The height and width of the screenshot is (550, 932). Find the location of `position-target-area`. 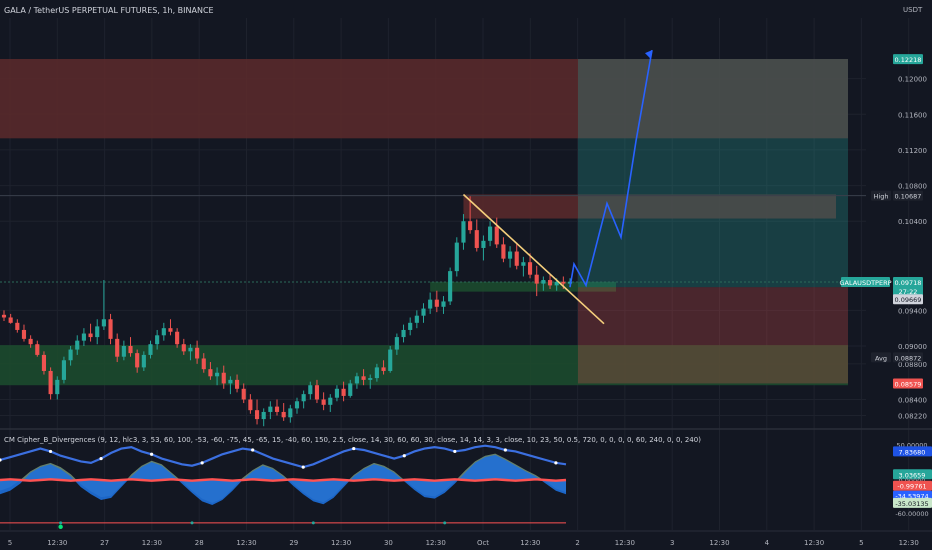

position-target-area is located at coordinates (713, 173).